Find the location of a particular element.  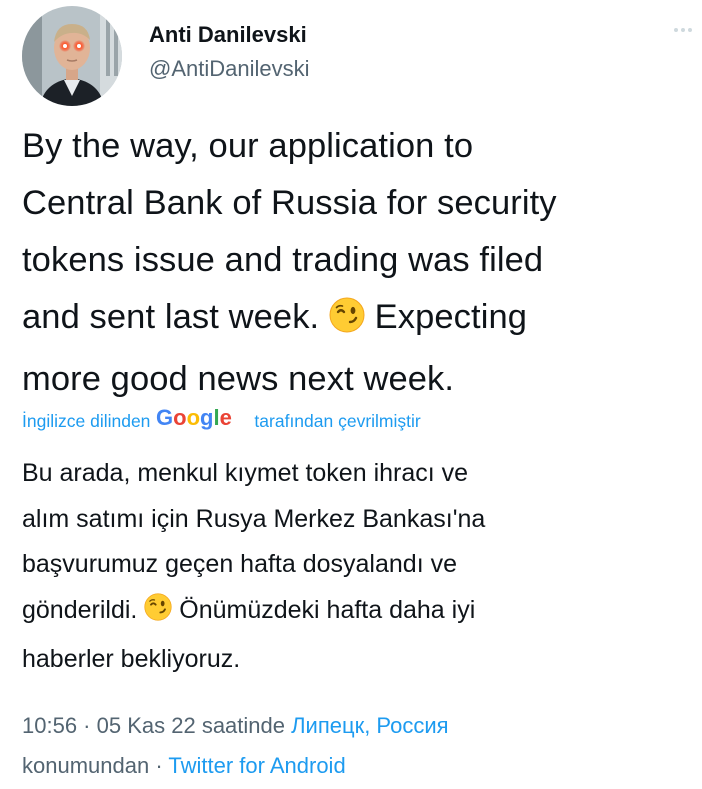

date-suffix: saatinde is located at coordinates (243, 725).